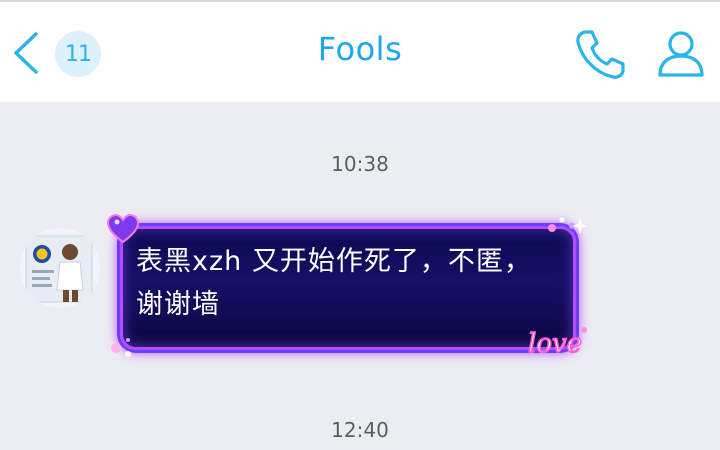 This screenshot has width=720, height=450. I want to click on player-card-image, so click(60, 268).